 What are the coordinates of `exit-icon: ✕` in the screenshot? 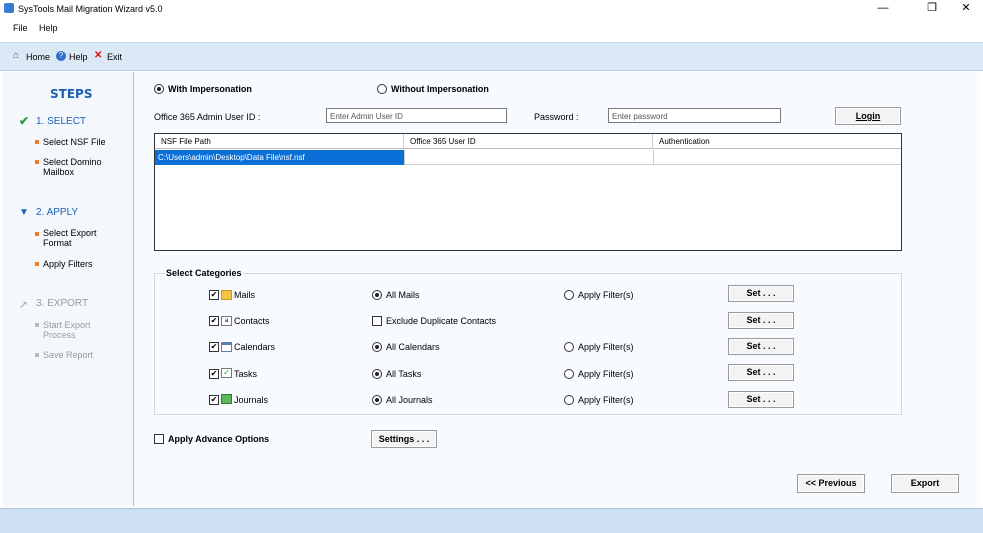 It's located at (98, 55).